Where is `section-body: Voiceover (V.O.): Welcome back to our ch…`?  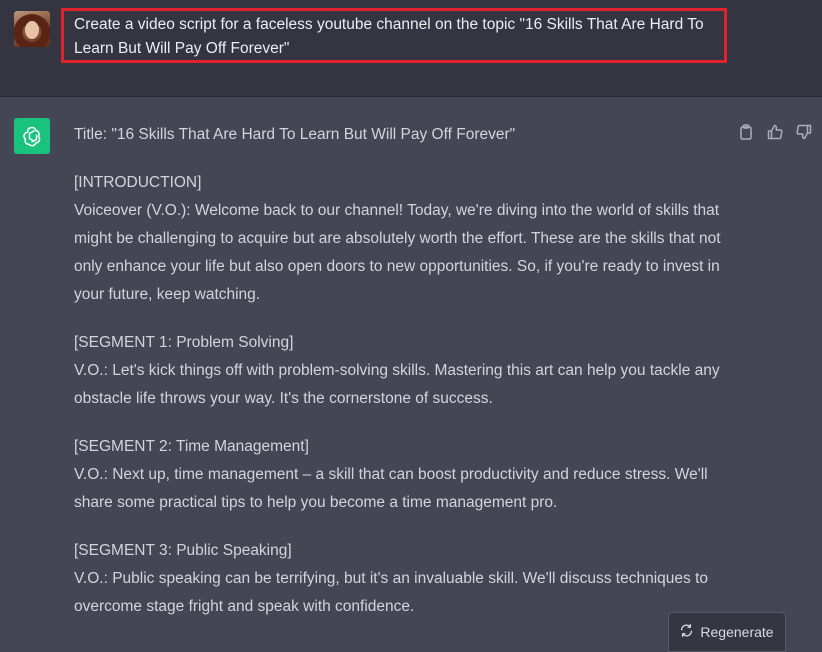 section-body: Voiceover (V.O.): Welcome back to our ch… is located at coordinates (397, 252).